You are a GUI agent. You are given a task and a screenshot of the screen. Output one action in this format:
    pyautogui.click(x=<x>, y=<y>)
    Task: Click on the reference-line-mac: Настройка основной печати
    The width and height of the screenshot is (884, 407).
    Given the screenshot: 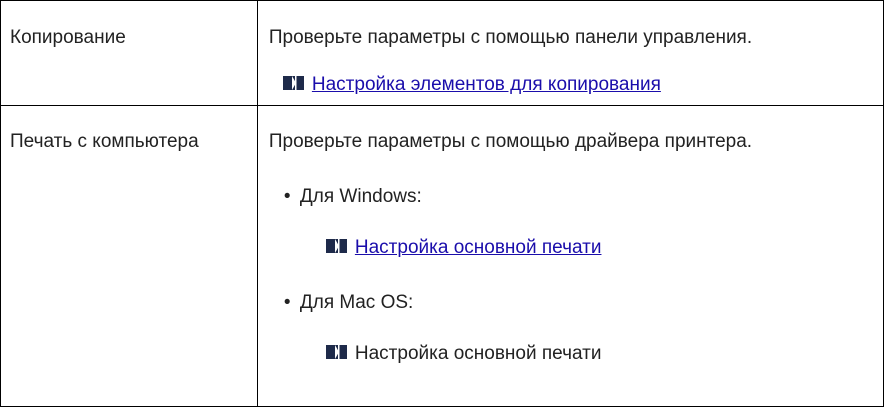 What is the action you would take?
    pyautogui.click(x=463, y=354)
    